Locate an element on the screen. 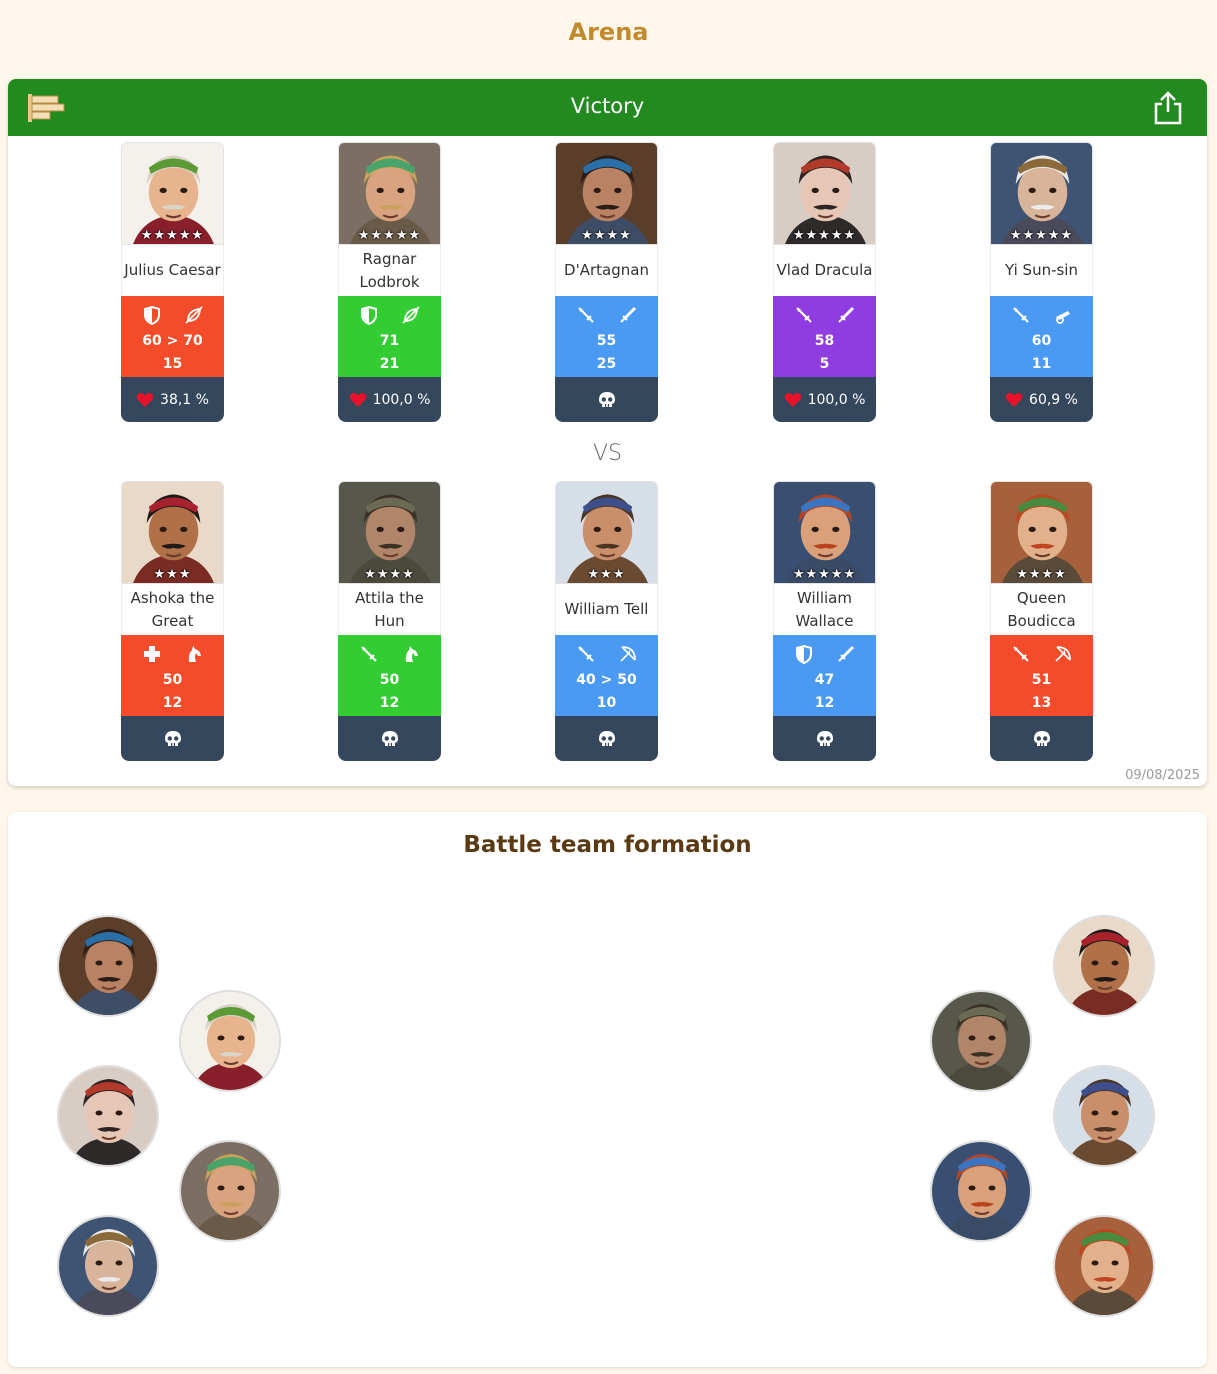  hero-power: 58 is located at coordinates (824, 341).